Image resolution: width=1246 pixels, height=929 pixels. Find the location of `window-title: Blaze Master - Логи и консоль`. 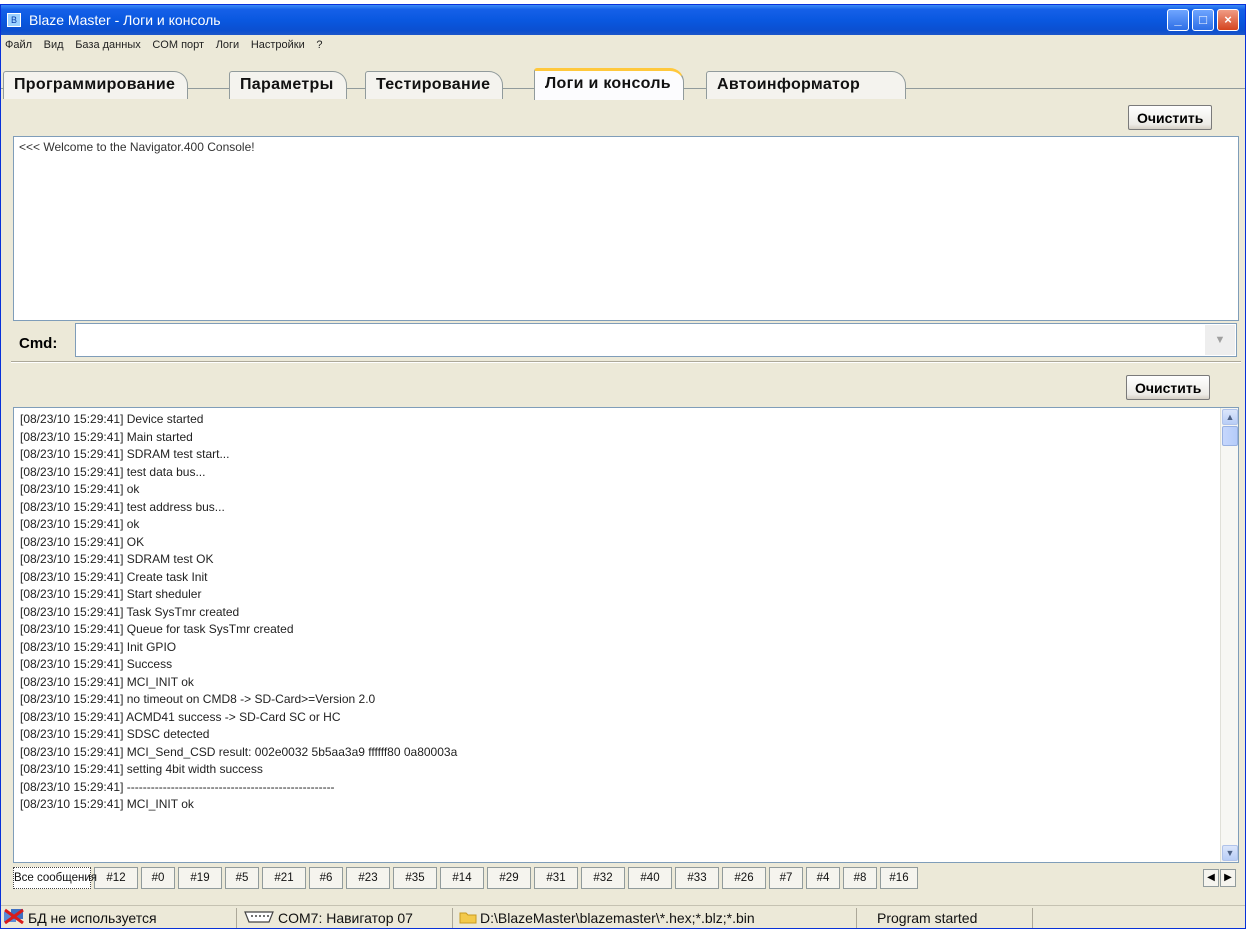

window-title: Blaze Master - Логи и консоль is located at coordinates (125, 20).